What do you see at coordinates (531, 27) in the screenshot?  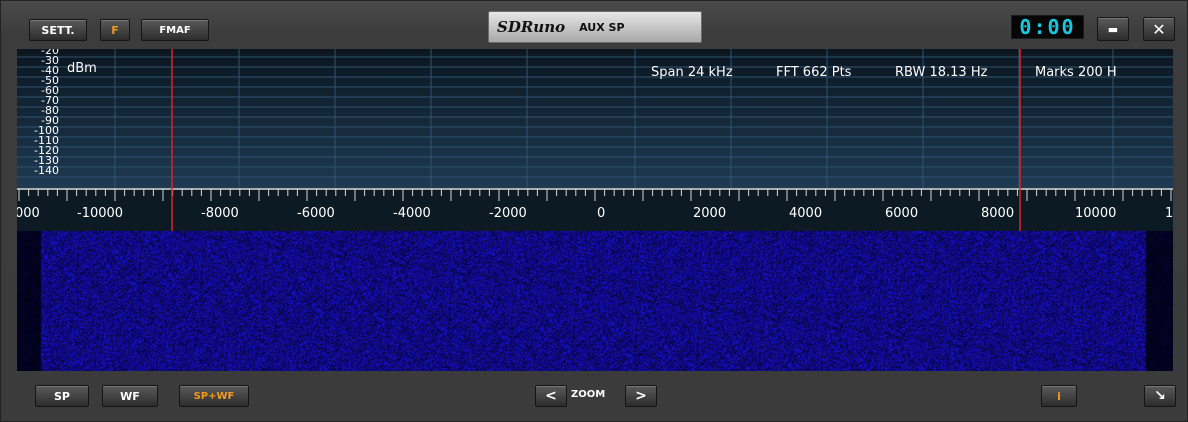 I see `sdruno-logo: SDRuno` at bounding box center [531, 27].